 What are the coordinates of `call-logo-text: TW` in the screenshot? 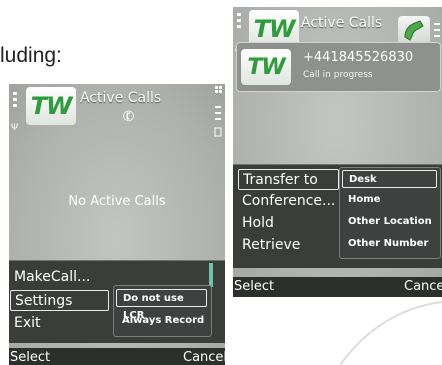 It's located at (266, 67).